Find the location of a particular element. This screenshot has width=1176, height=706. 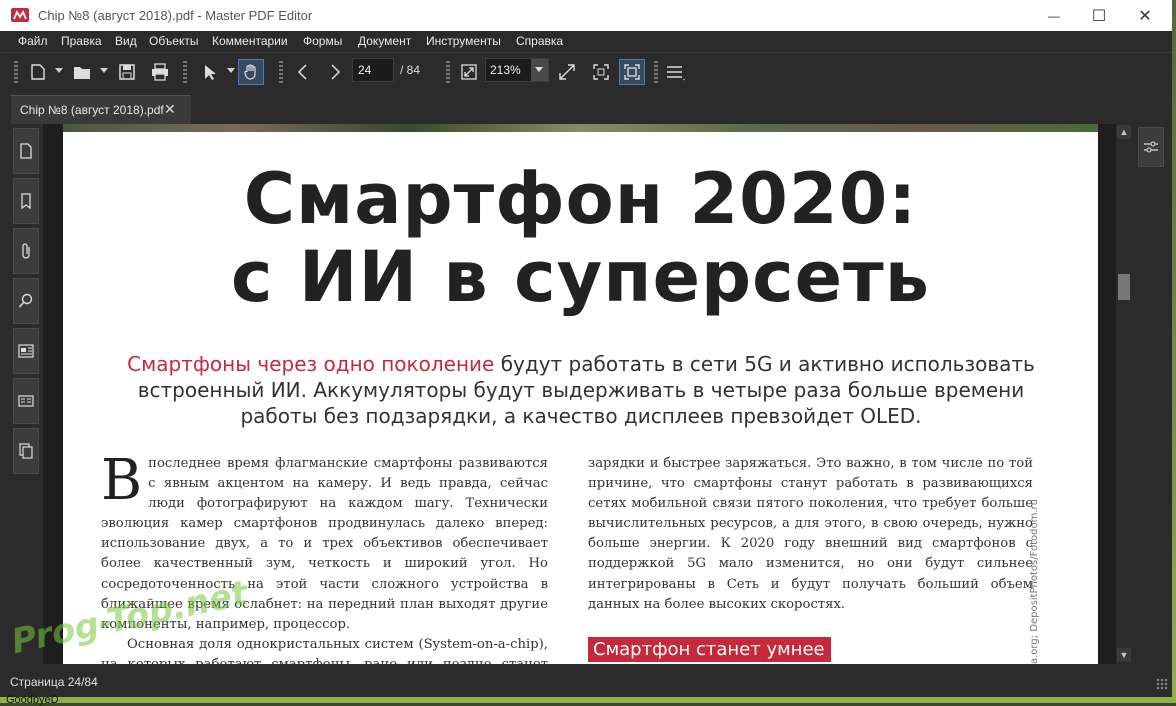

signatures-panel-button is located at coordinates (26, 401).